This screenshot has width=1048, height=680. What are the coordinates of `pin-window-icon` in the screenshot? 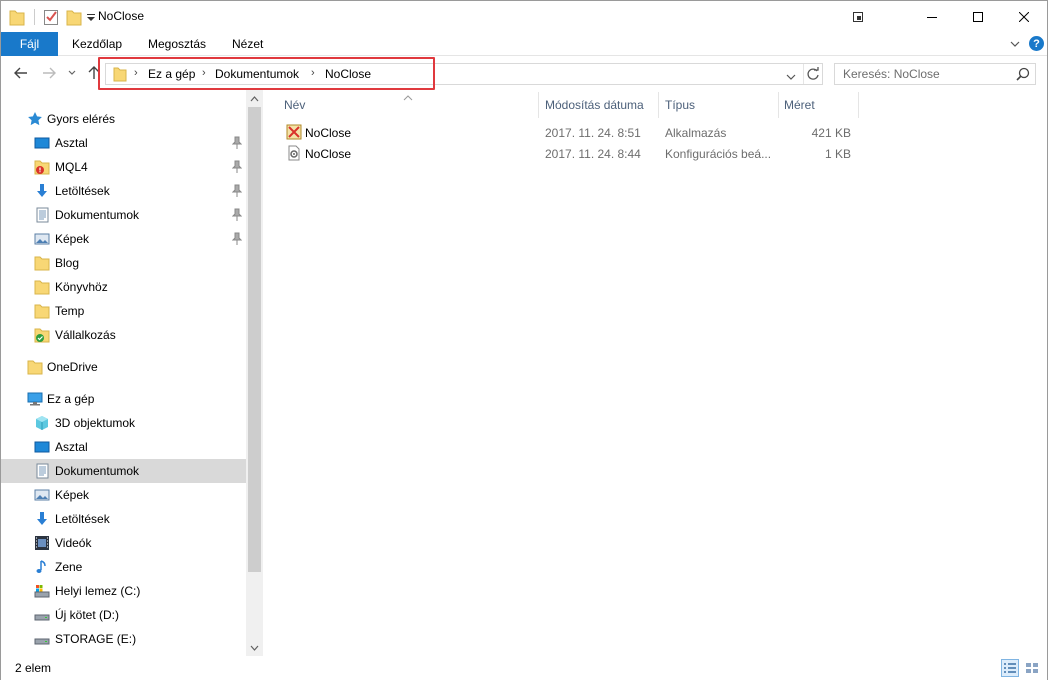 It's located at (858, 16).